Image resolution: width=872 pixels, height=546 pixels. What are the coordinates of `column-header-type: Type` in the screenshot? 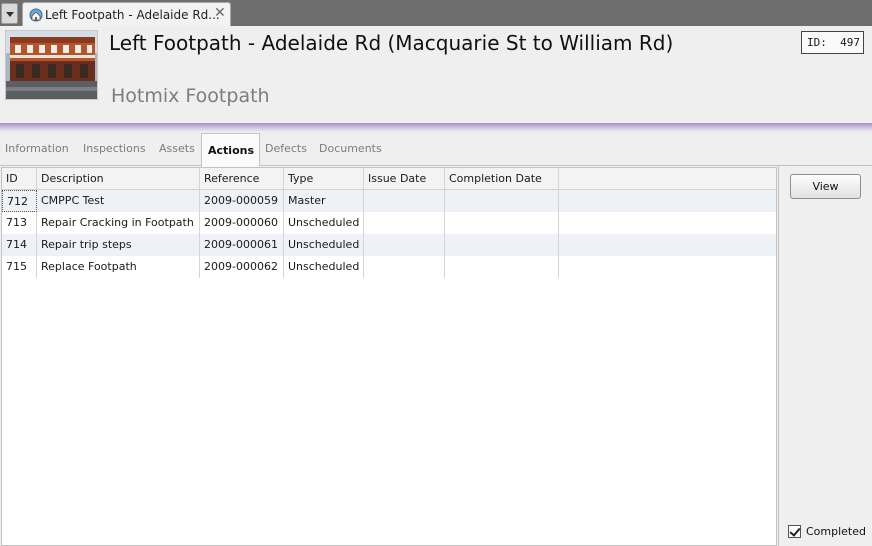 It's located at (324, 179).